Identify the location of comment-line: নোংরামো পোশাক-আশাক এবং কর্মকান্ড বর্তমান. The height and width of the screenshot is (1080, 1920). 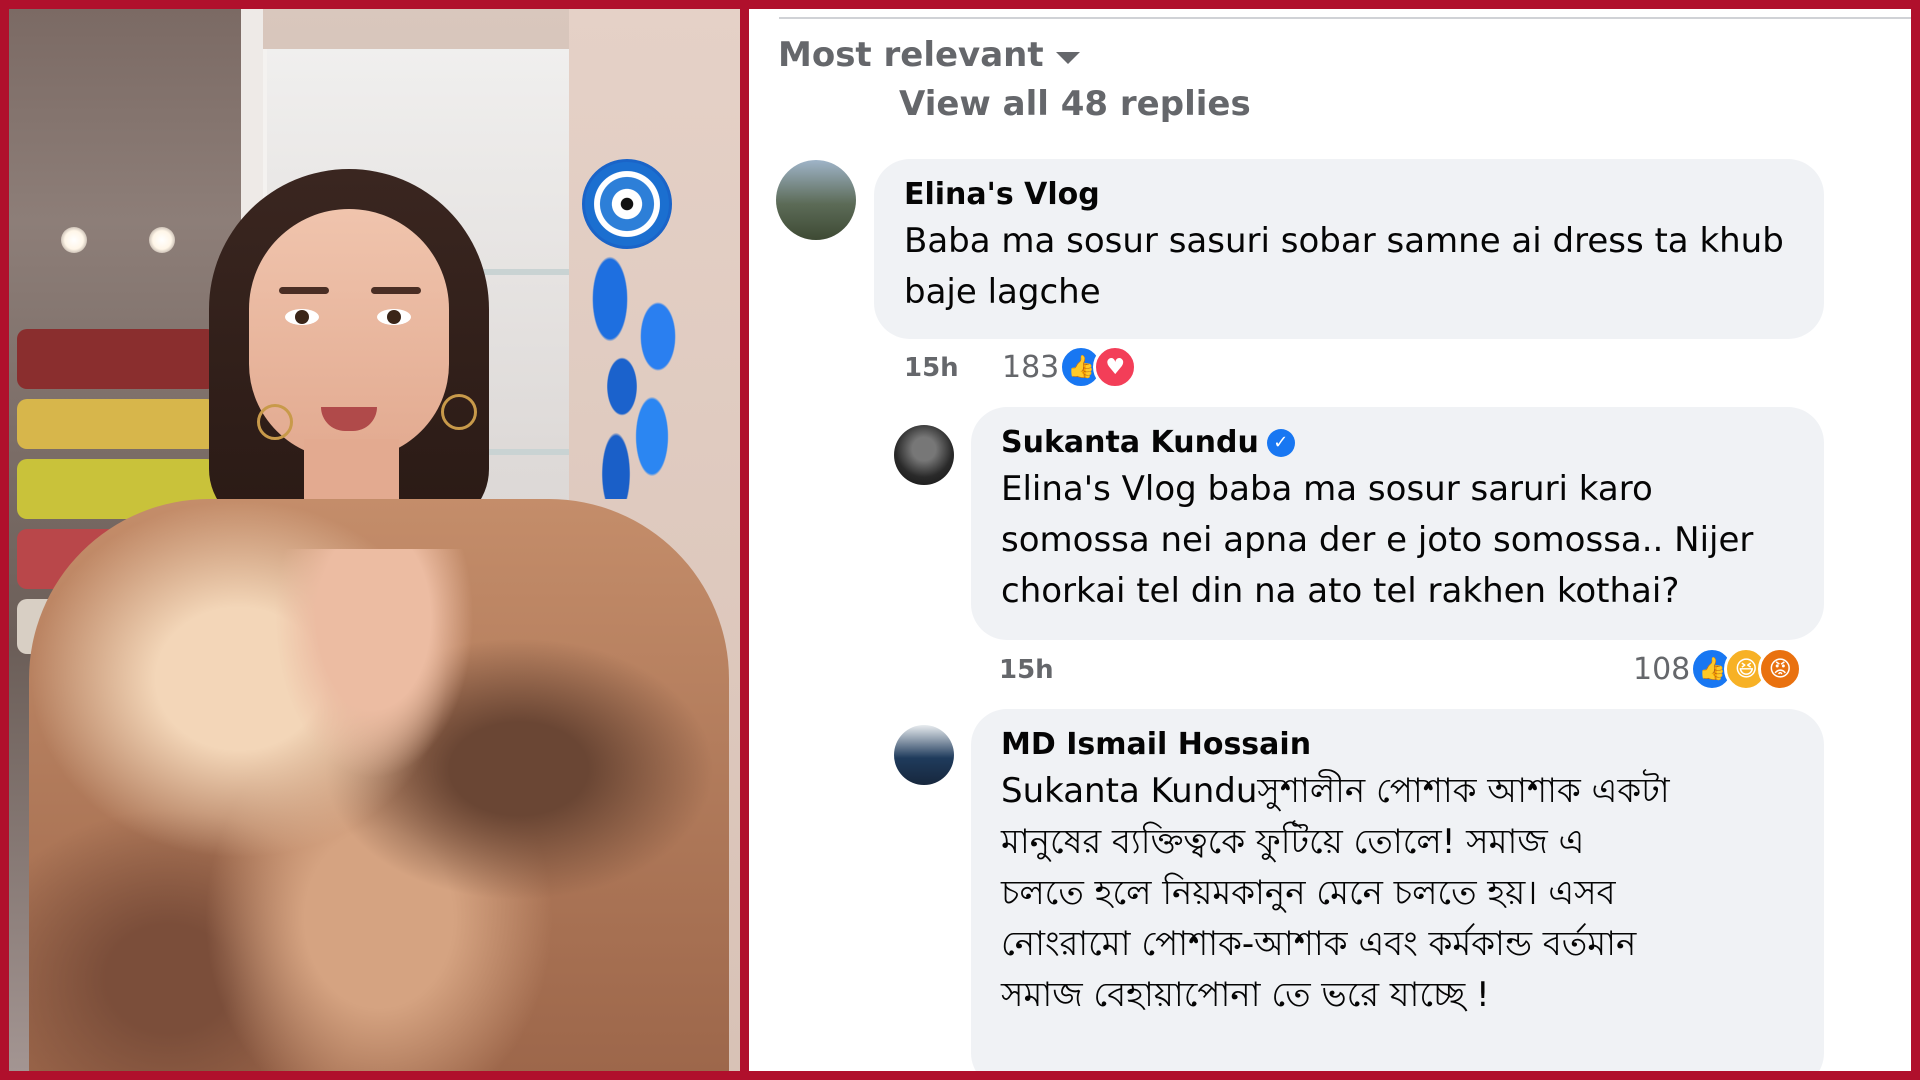
(1319, 944).